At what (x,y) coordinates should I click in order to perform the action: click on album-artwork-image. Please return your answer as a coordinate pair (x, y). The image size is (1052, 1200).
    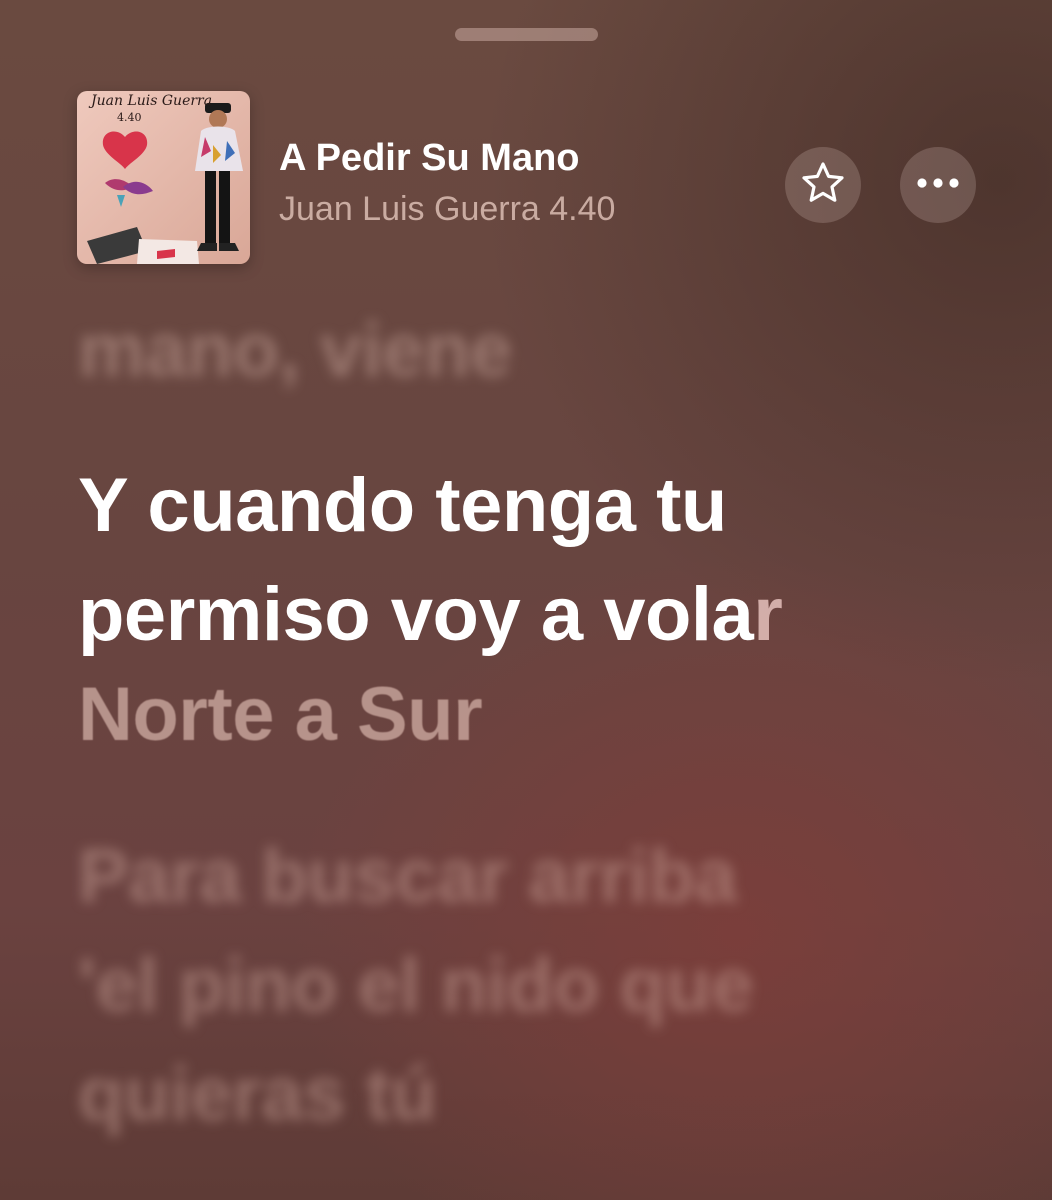
    Looking at the image, I should click on (163, 177).